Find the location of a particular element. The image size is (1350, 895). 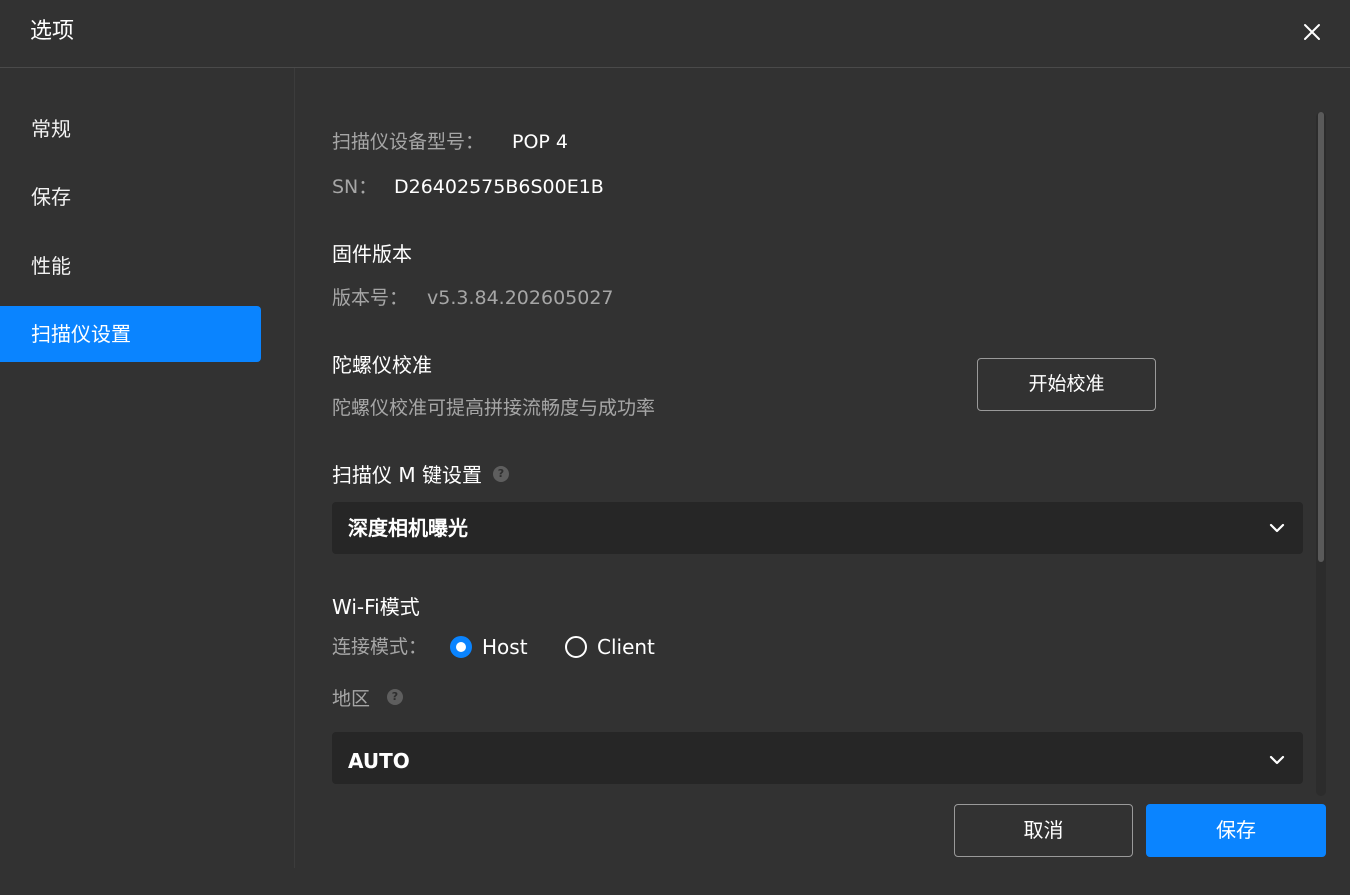

gyro-description: 陀螺仪校准可提高拼接流畅度与成功率 is located at coordinates (494, 408).